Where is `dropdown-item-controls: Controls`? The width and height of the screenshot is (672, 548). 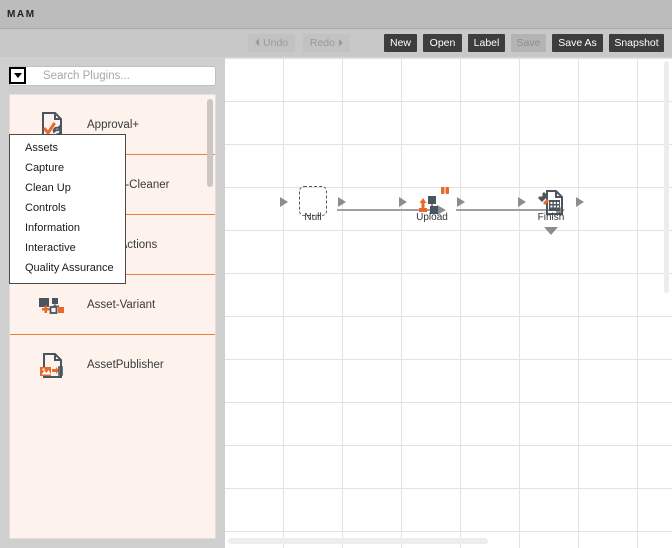 dropdown-item-controls: Controls is located at coordinates (67, 208).